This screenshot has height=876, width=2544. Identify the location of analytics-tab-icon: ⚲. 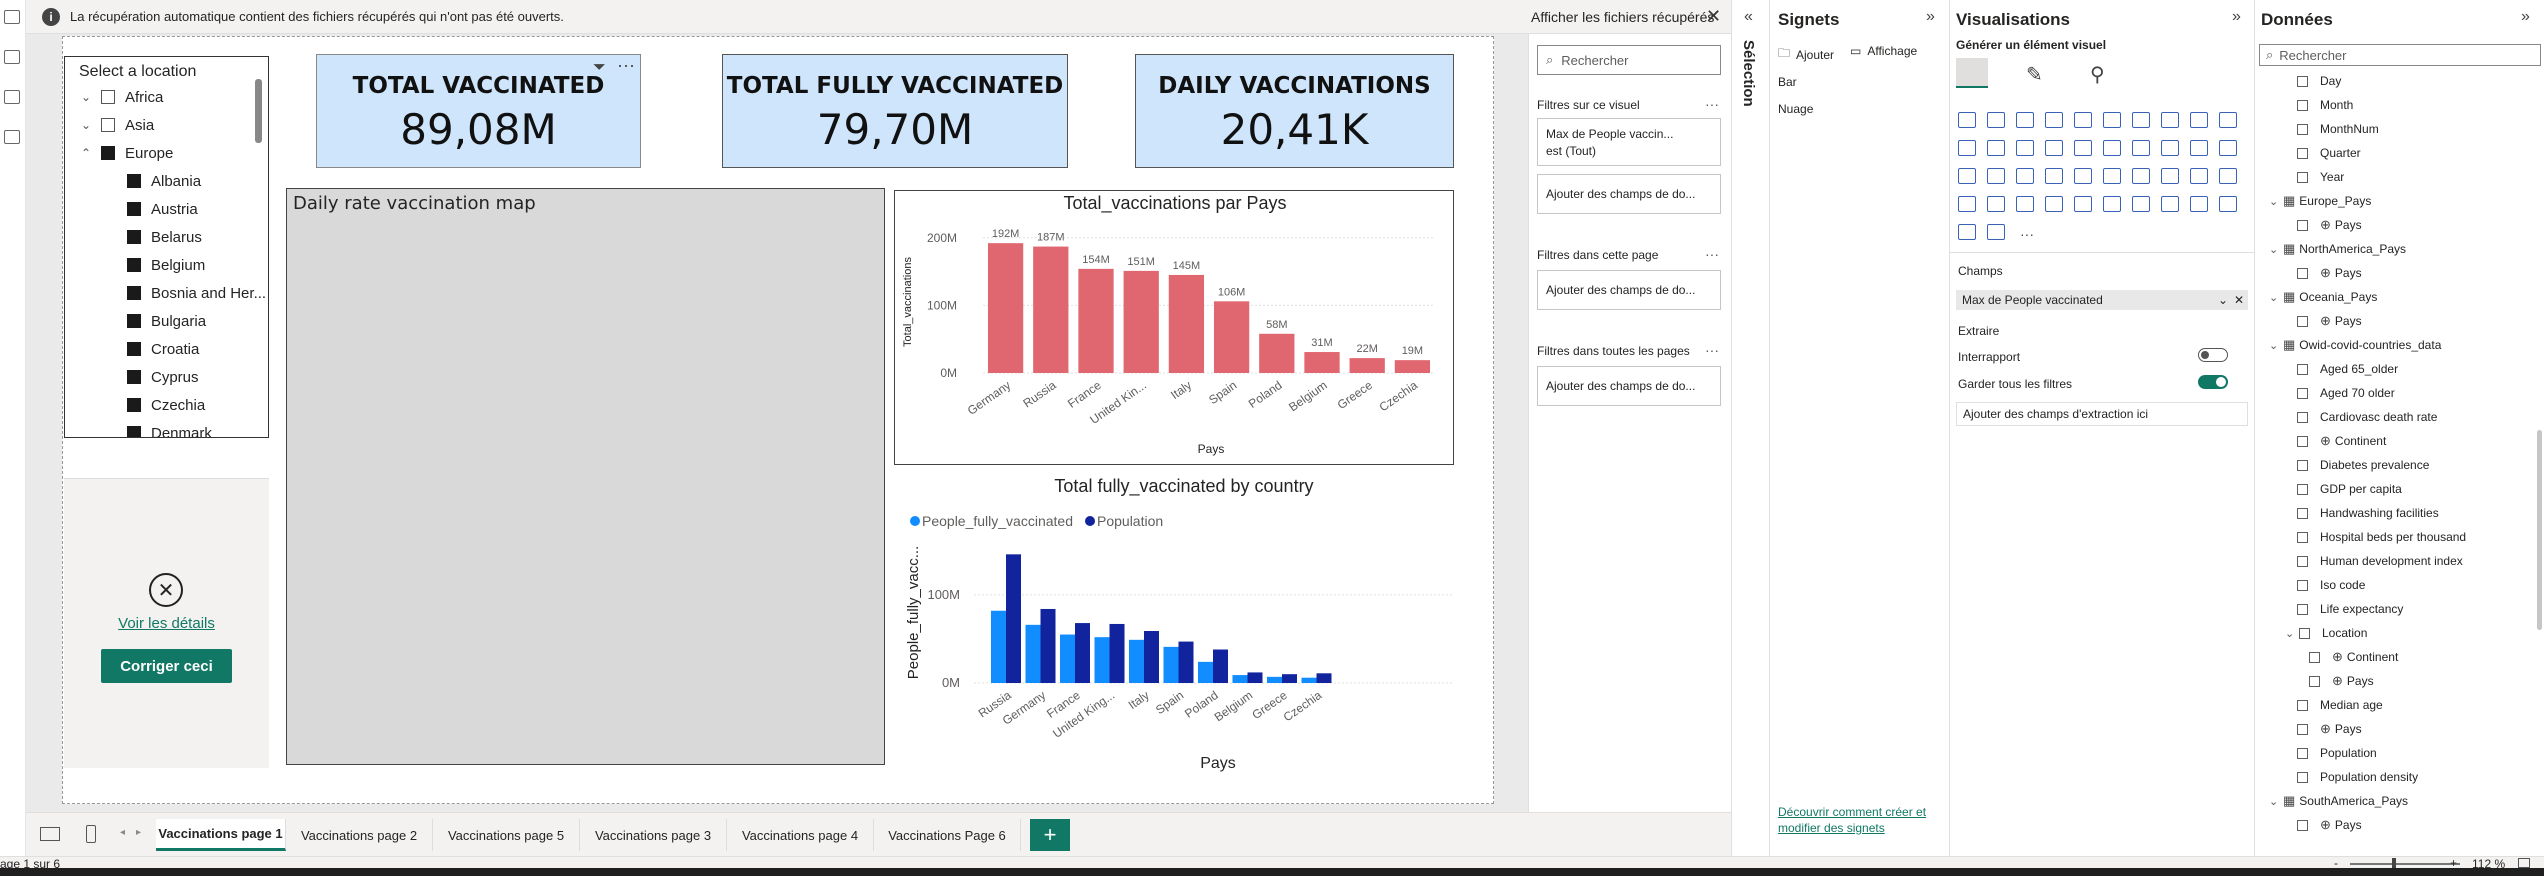
(2097, 74).